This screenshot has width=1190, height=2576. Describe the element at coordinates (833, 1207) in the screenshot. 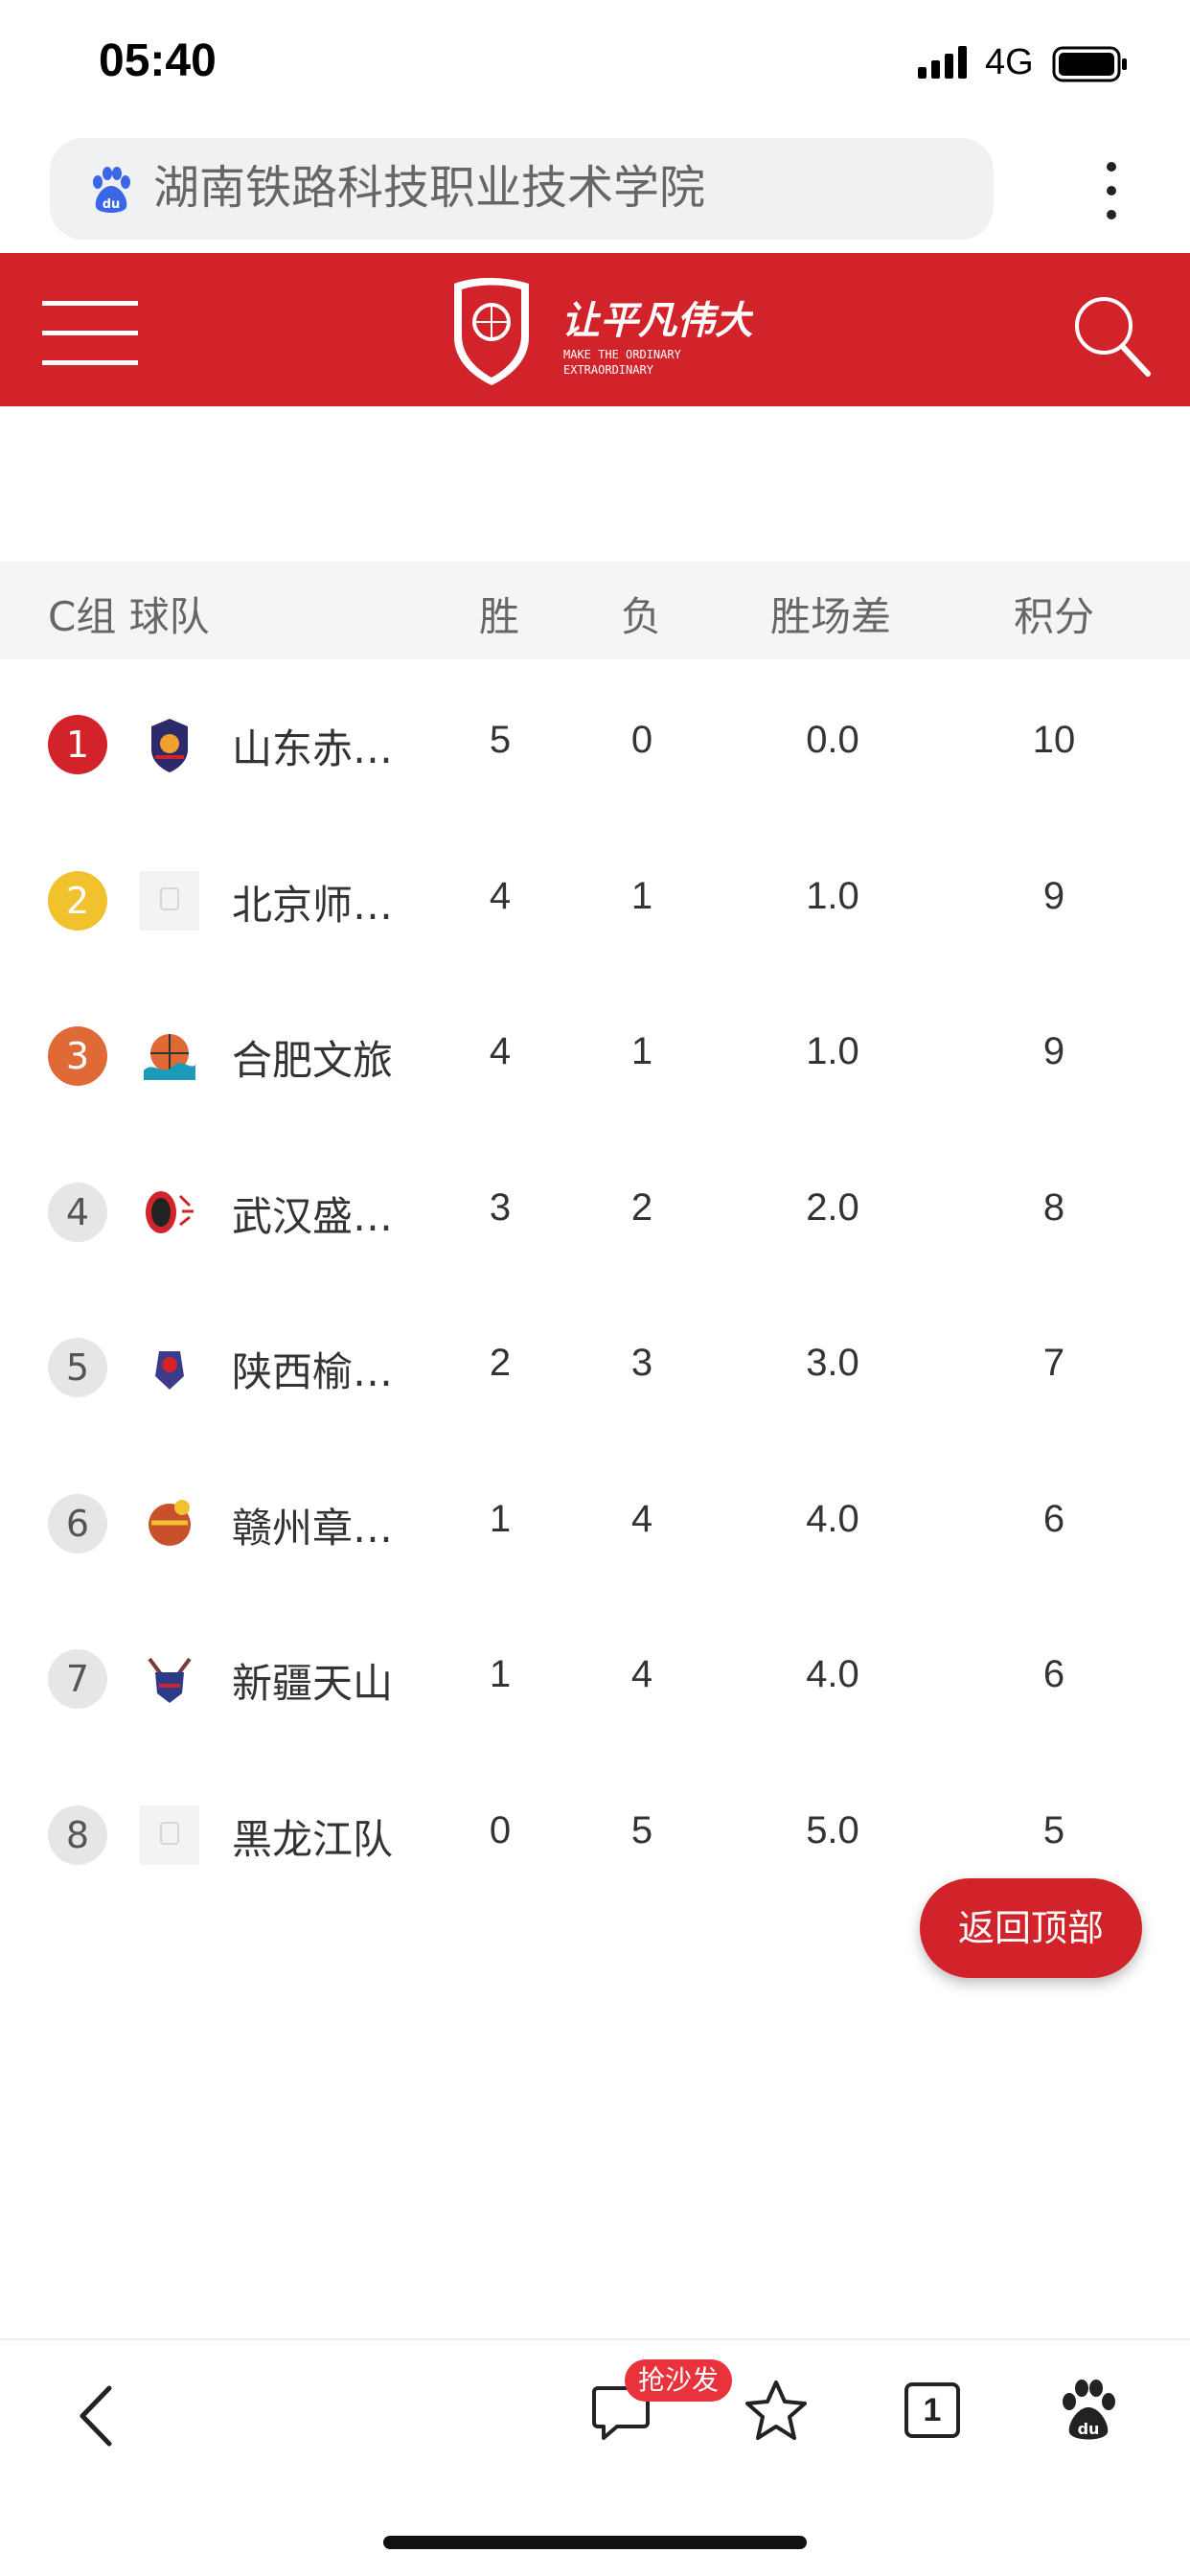

I see `games-behind-value: 2.0` at that location.